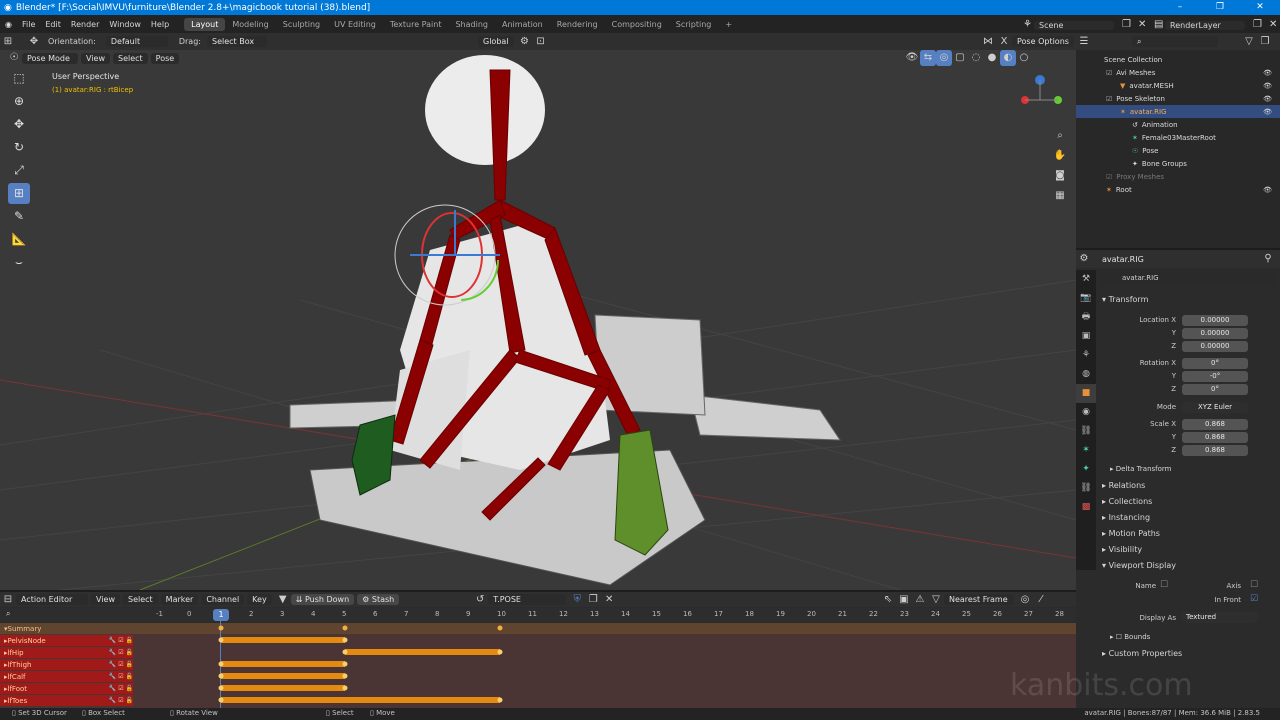 The height and width of the screenshot is (720, 1280). I want to click on texture-tab-icon: ▩, so click(1086, 507).